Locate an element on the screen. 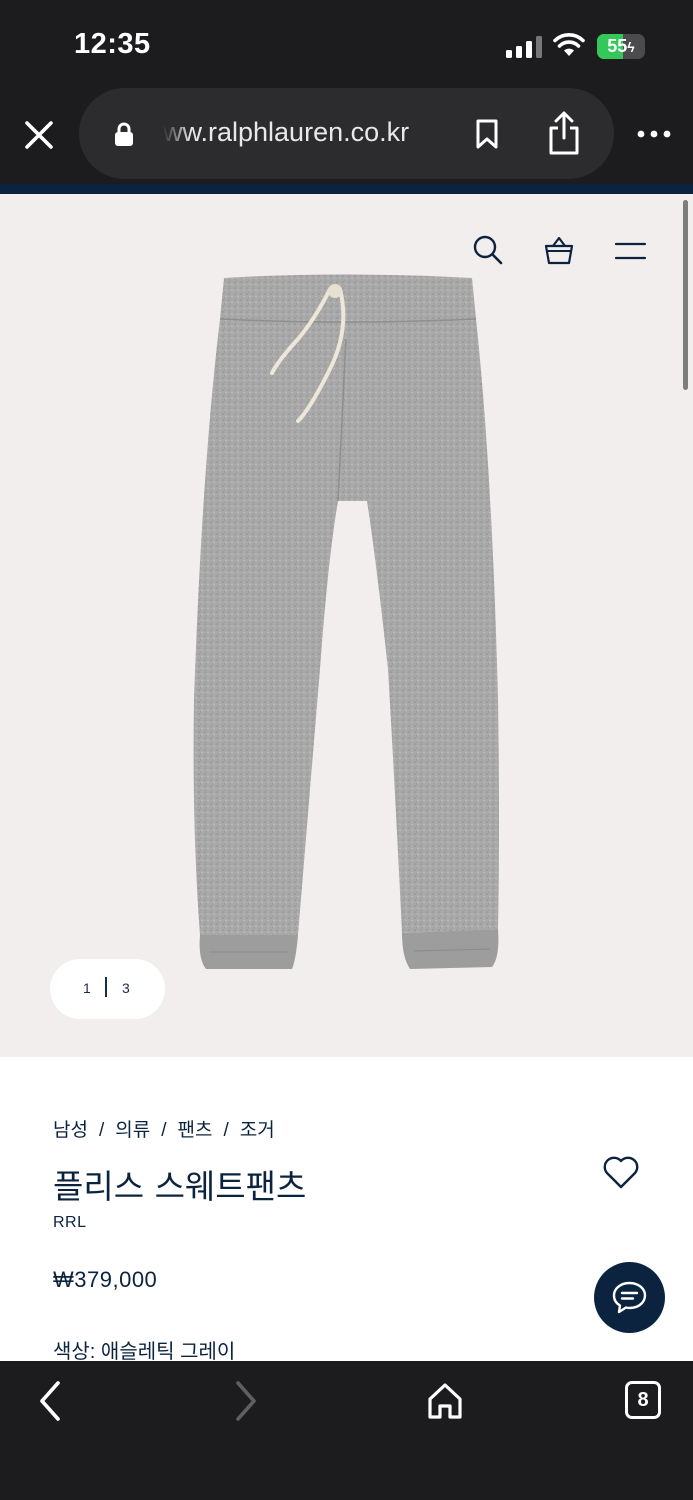 The width and height of the screenshot is (693, 1500). charging-bolt-icon: ϟ is located at coordinates (631, 47).